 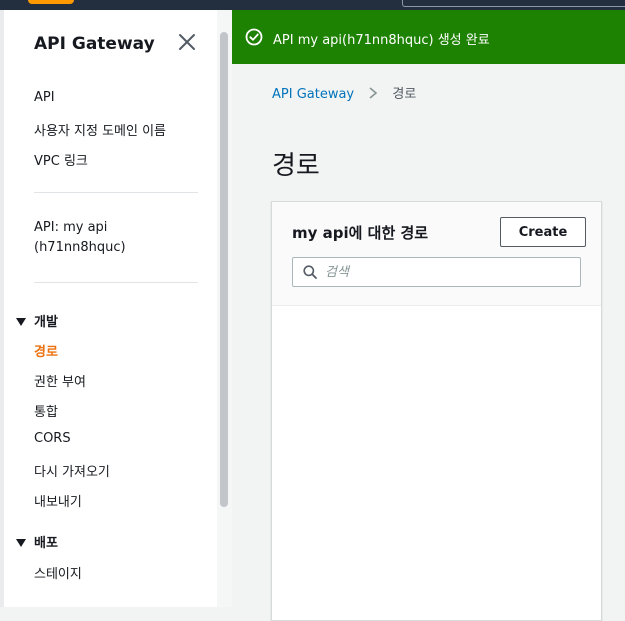 What do you see at coordinates (58, 500) in the screenshot?
I see `sidebar-item-export: 내보내기` at bounding box center [58, 500].